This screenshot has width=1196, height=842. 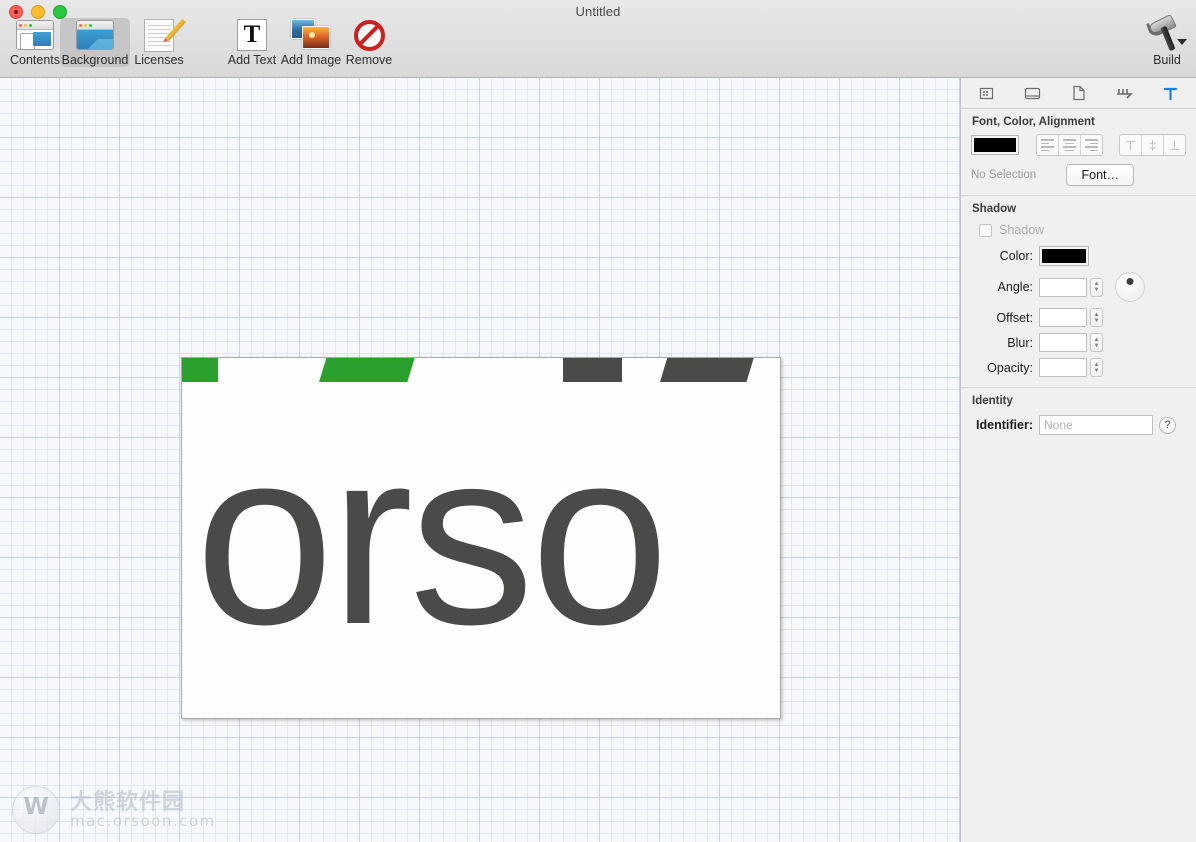 What do you see at coordinates (1016, 256) in the screenshot?
I see `shadow-color-label: Color:` at bounding box center [1016, 256].